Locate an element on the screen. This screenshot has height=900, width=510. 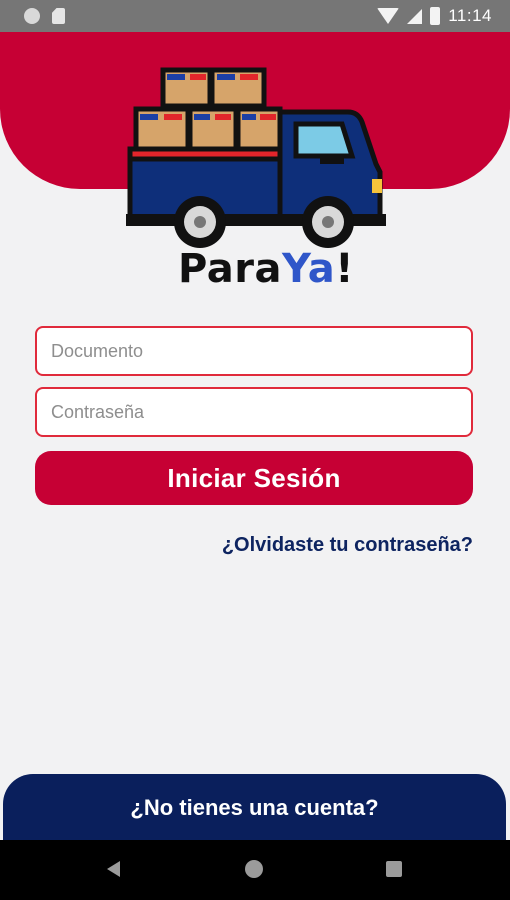
status-bar: 11:14 is located at coordinates (255, 16).